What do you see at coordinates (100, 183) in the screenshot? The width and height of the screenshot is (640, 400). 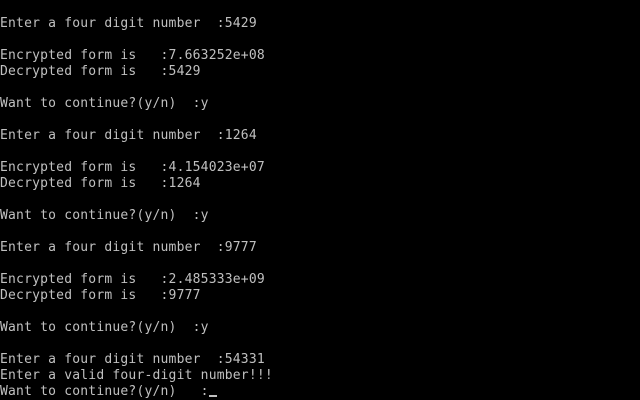 I see `decrypted-output: Decrypted form is :1264` at bounding box center [100, 183].